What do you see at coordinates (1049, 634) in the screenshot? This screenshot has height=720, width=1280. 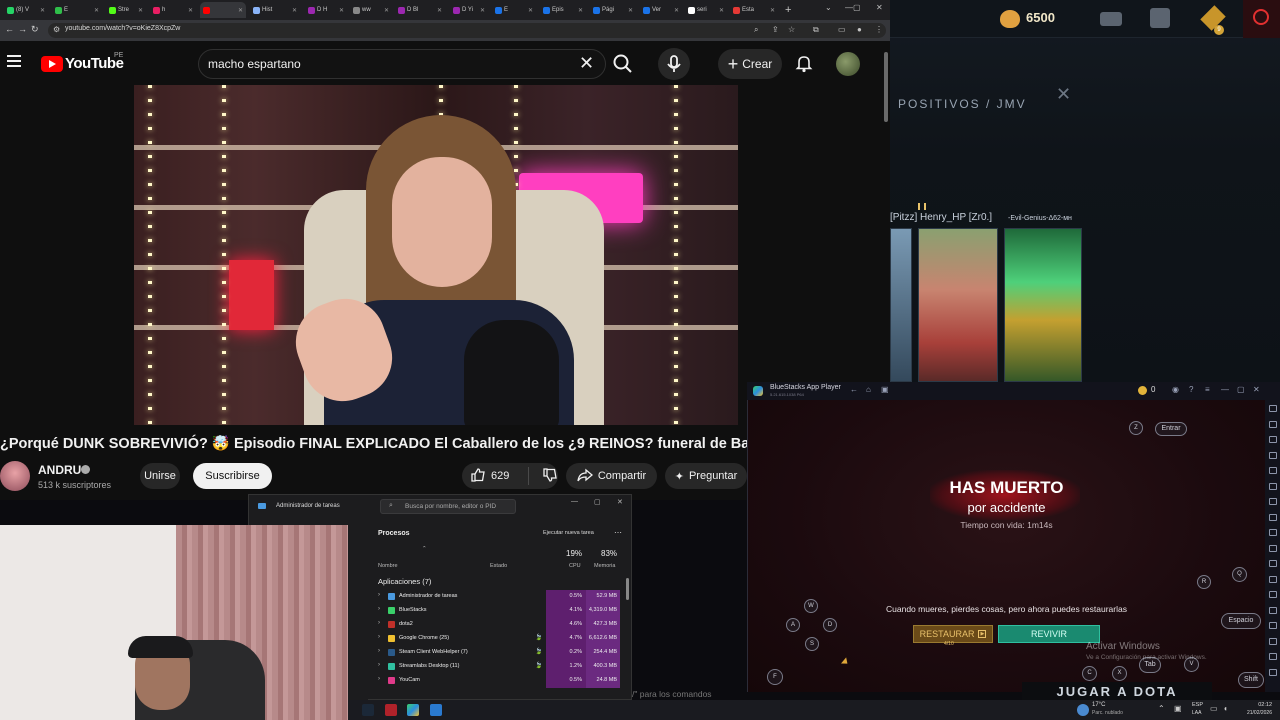 I see `revive-button: REVIVIR` at bounding box center [1049, 634].